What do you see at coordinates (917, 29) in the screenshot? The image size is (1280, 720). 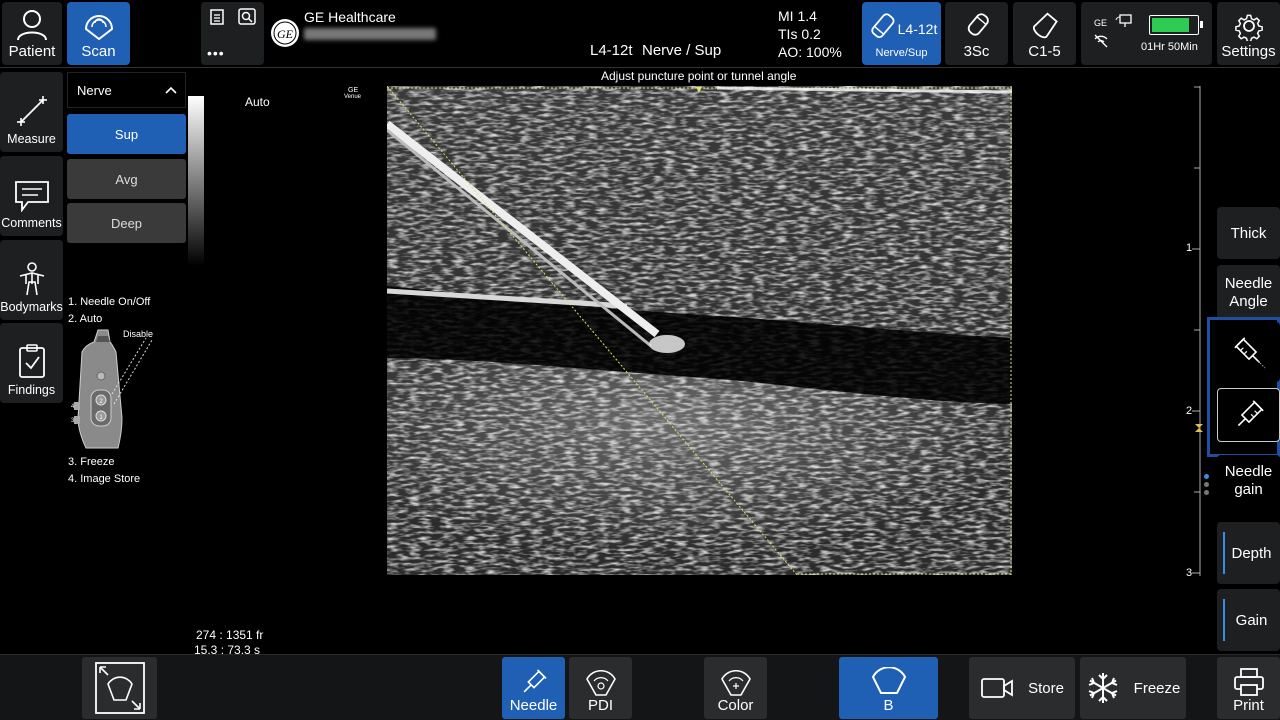 I see `probe-name: L4-12t` at bounding box center [917, 29].